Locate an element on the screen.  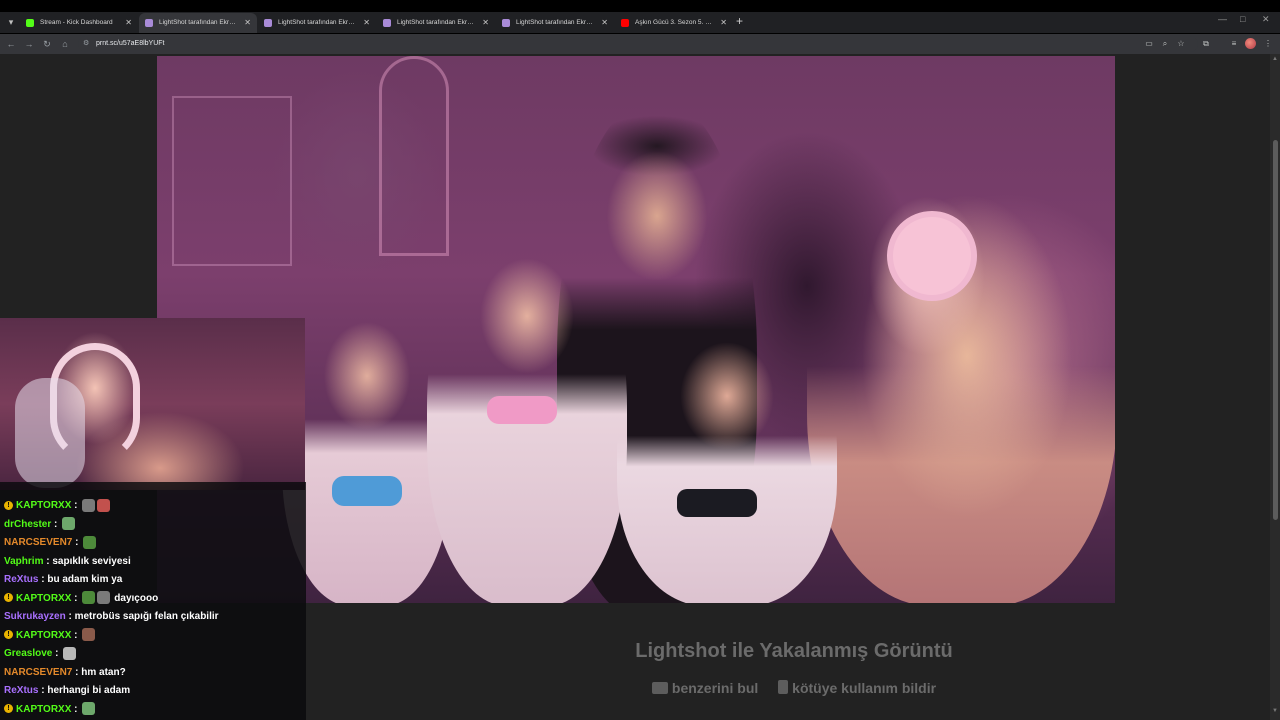
chat-username: drChester is located at coordinates (27, 524).